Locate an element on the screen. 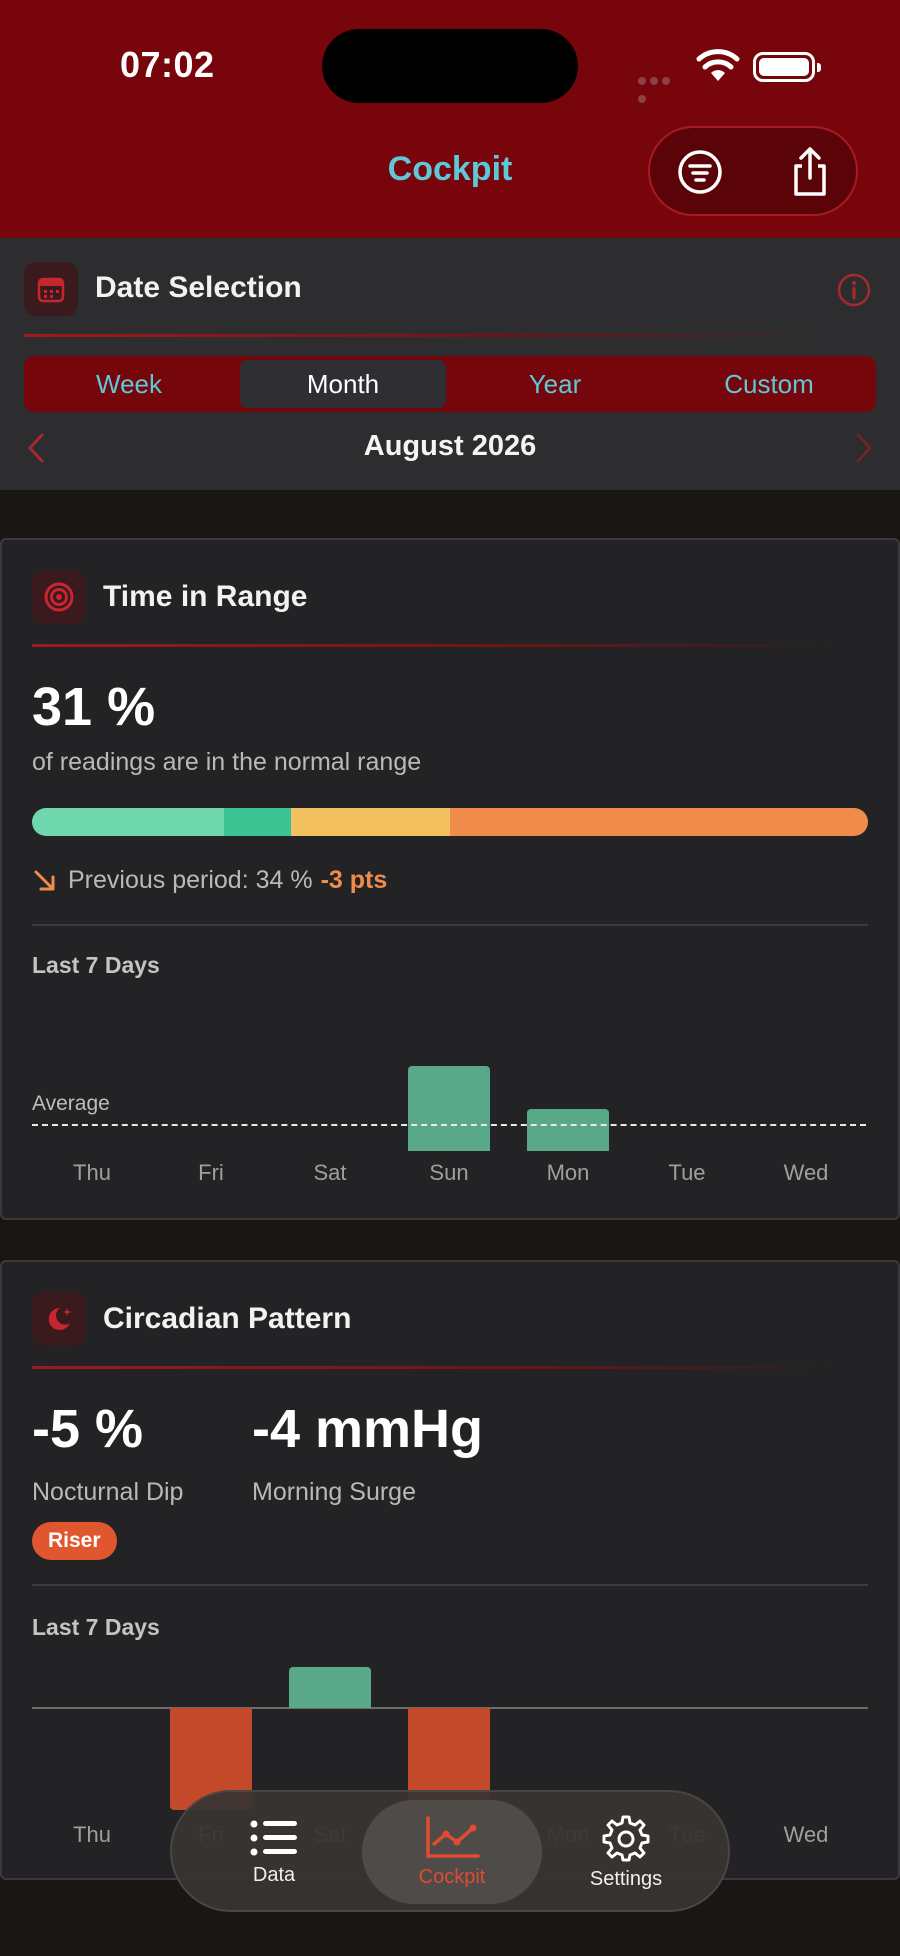  time-in-range-title: Time in Range is located at coordinates (205, 596).